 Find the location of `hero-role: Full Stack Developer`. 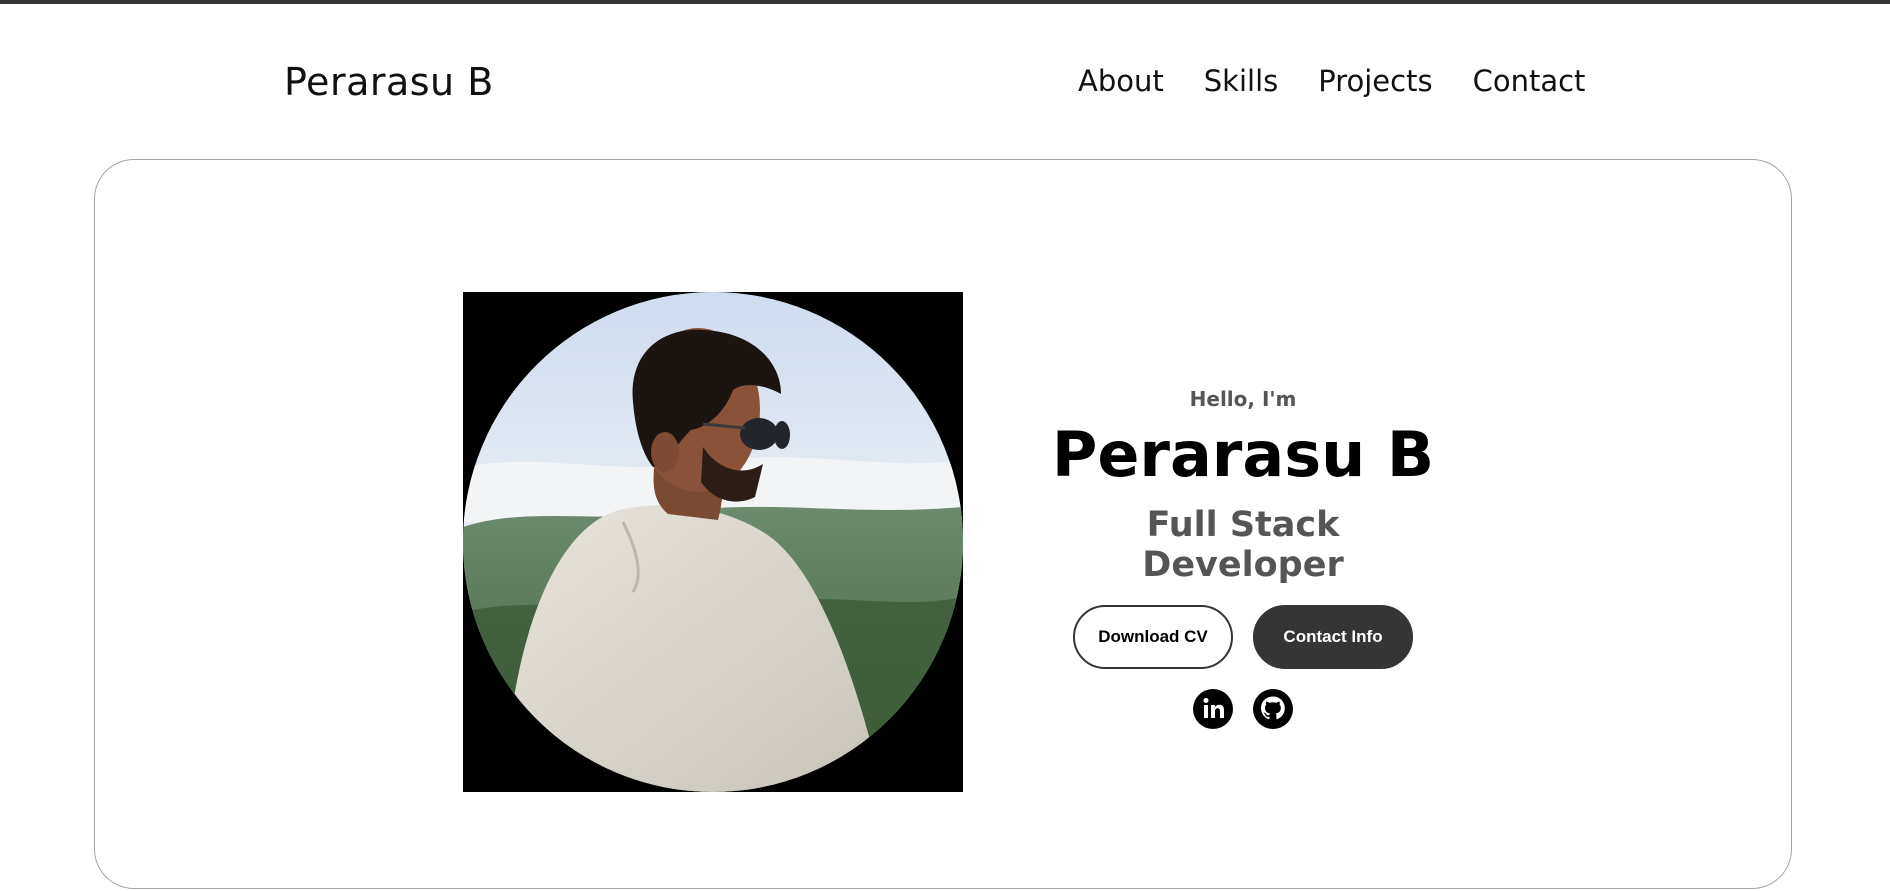

hero-role: Full Stack Developer is located at coordinates (1243, 545).